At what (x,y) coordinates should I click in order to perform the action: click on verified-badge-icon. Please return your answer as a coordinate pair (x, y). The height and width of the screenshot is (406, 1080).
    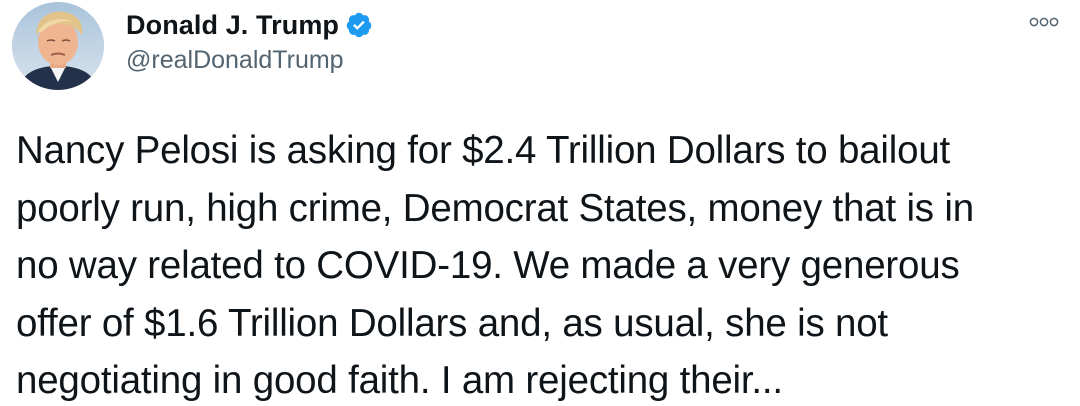
    Looking at the image, I should click on (359, 25).